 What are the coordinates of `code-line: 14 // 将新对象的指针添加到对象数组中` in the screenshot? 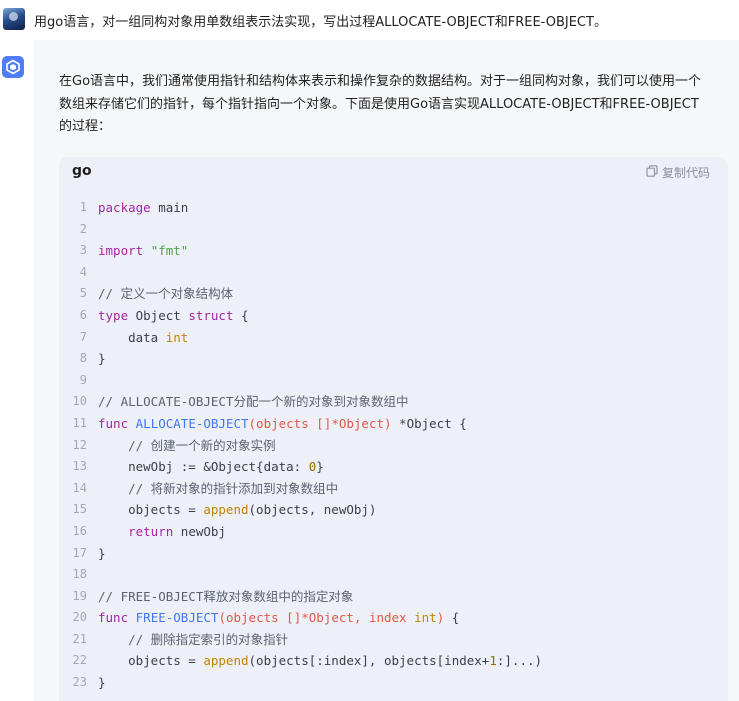 It's located at (393, 489).